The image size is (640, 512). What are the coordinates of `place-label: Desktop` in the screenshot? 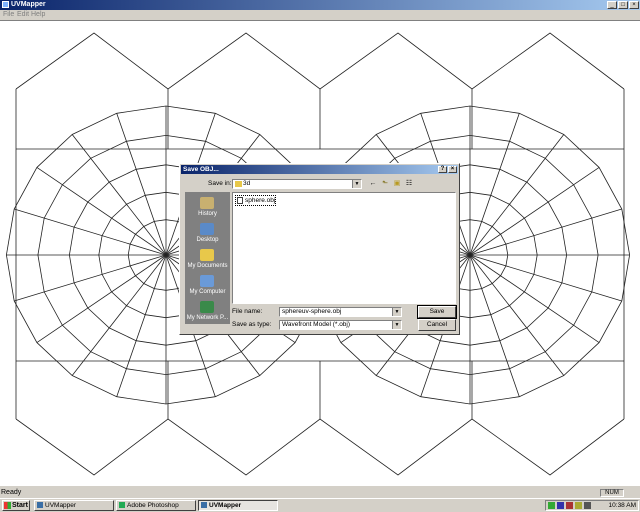 It's located at (207, 240).